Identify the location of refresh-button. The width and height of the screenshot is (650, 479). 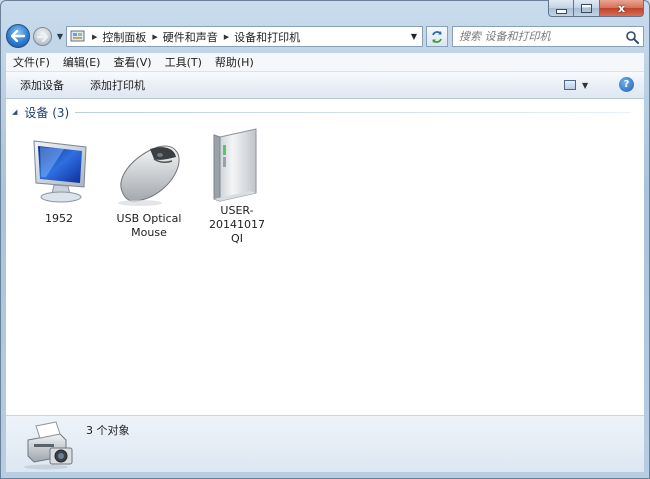
(437, 36).